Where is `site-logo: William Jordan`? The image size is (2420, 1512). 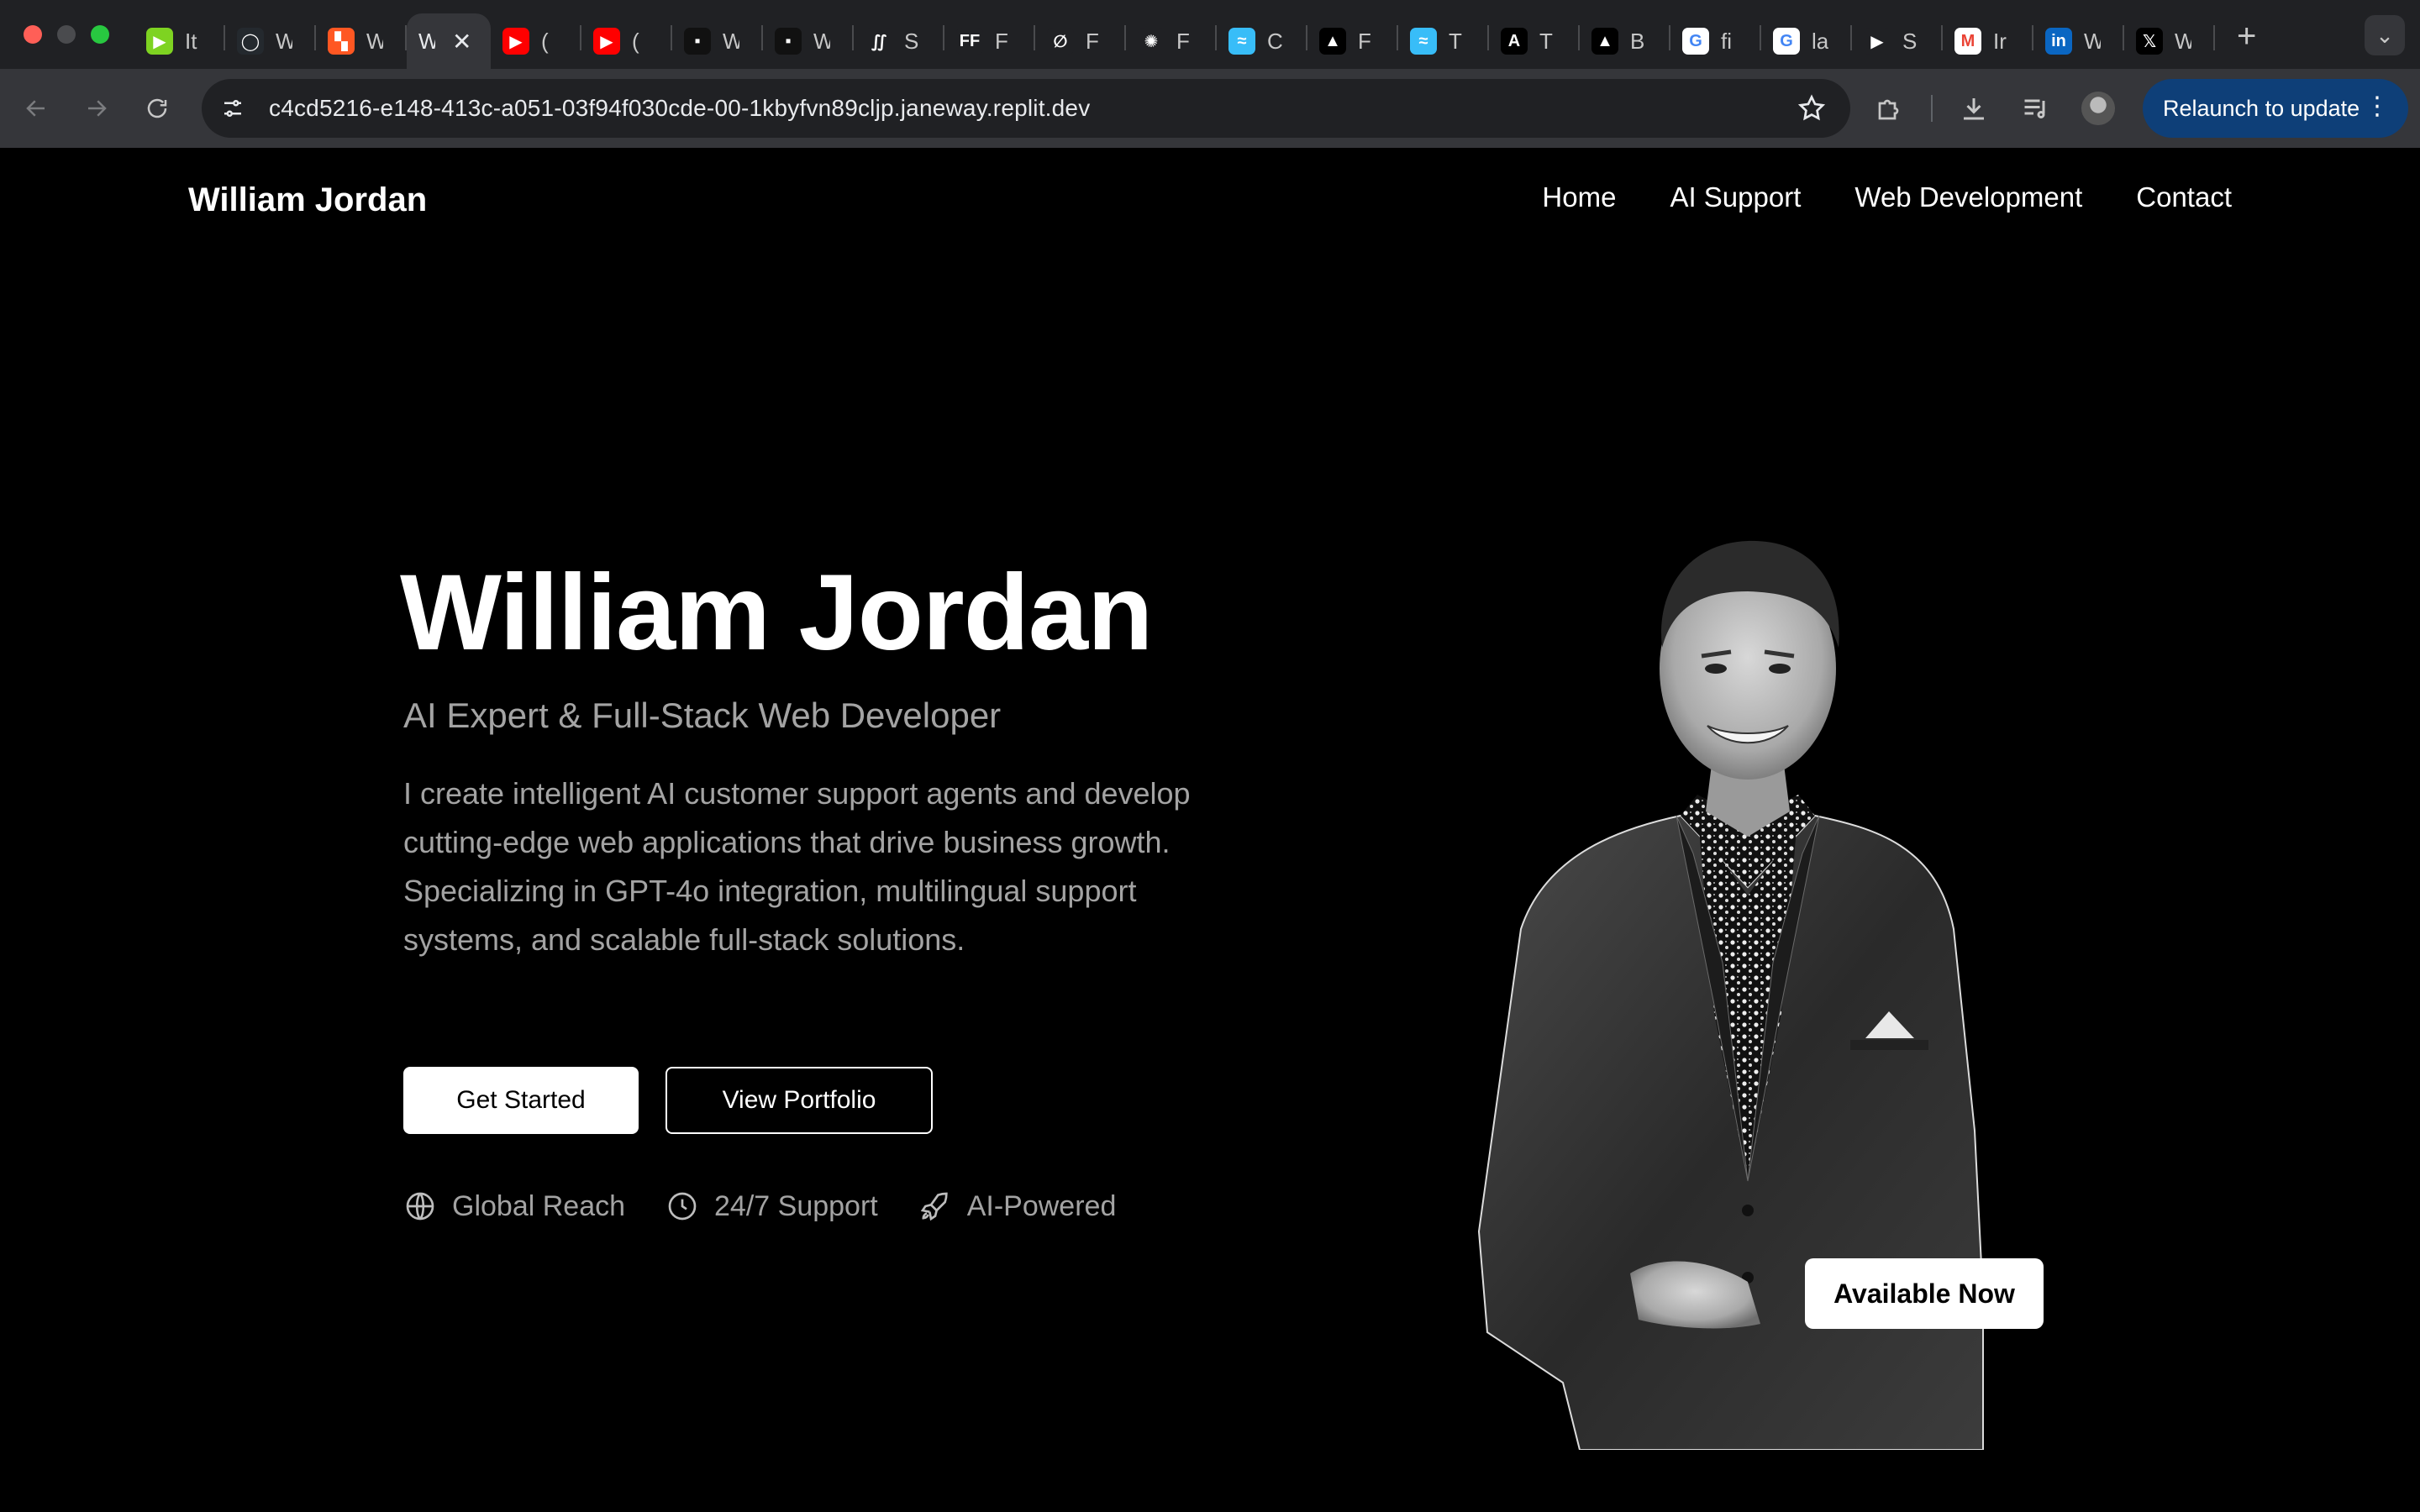
site-logo: William Jordan is located at coordinates (307, 200).